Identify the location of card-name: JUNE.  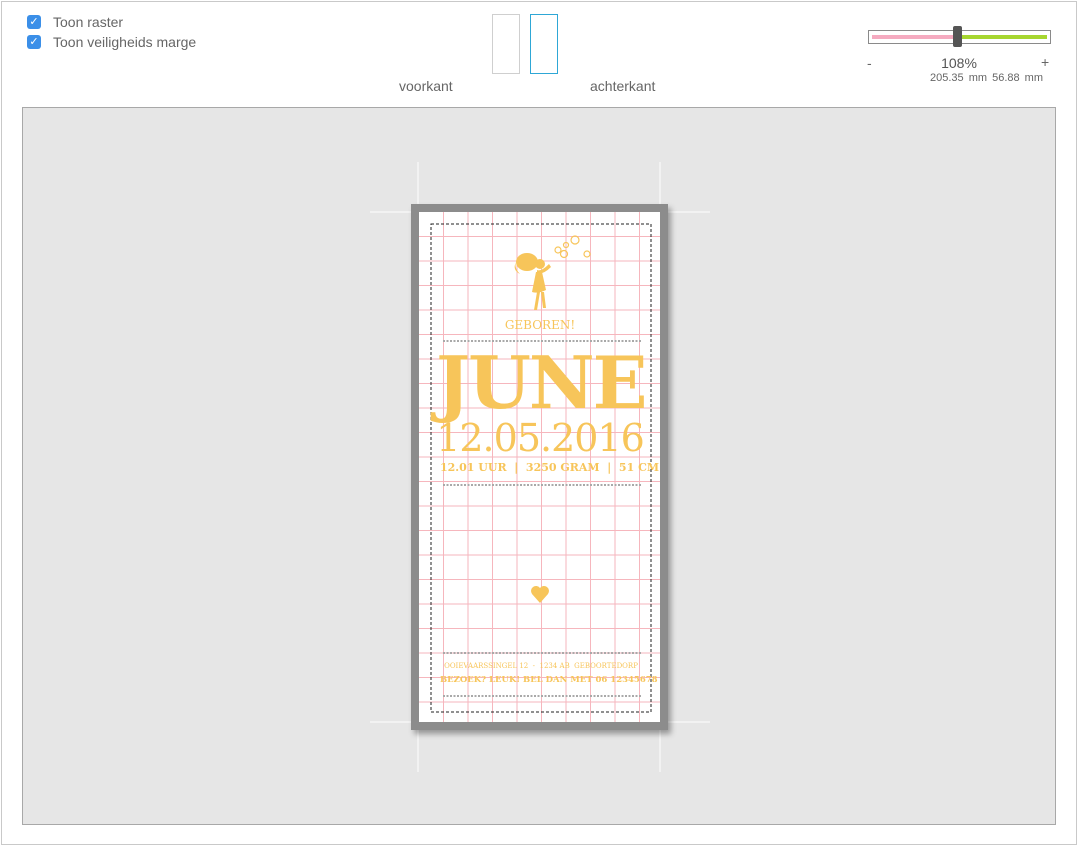
(542, 383).